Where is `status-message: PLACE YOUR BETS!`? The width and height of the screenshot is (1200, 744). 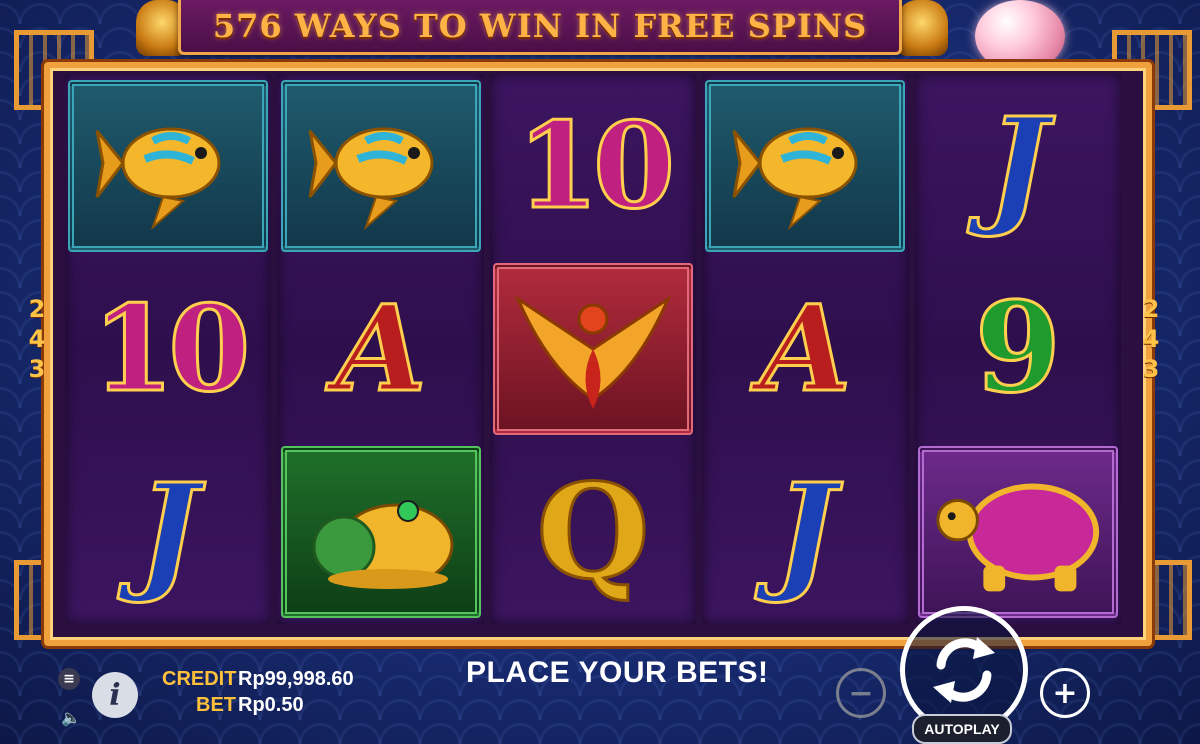 status-message: PLACE YOUR BETS! is located at coordinates (617, 672).